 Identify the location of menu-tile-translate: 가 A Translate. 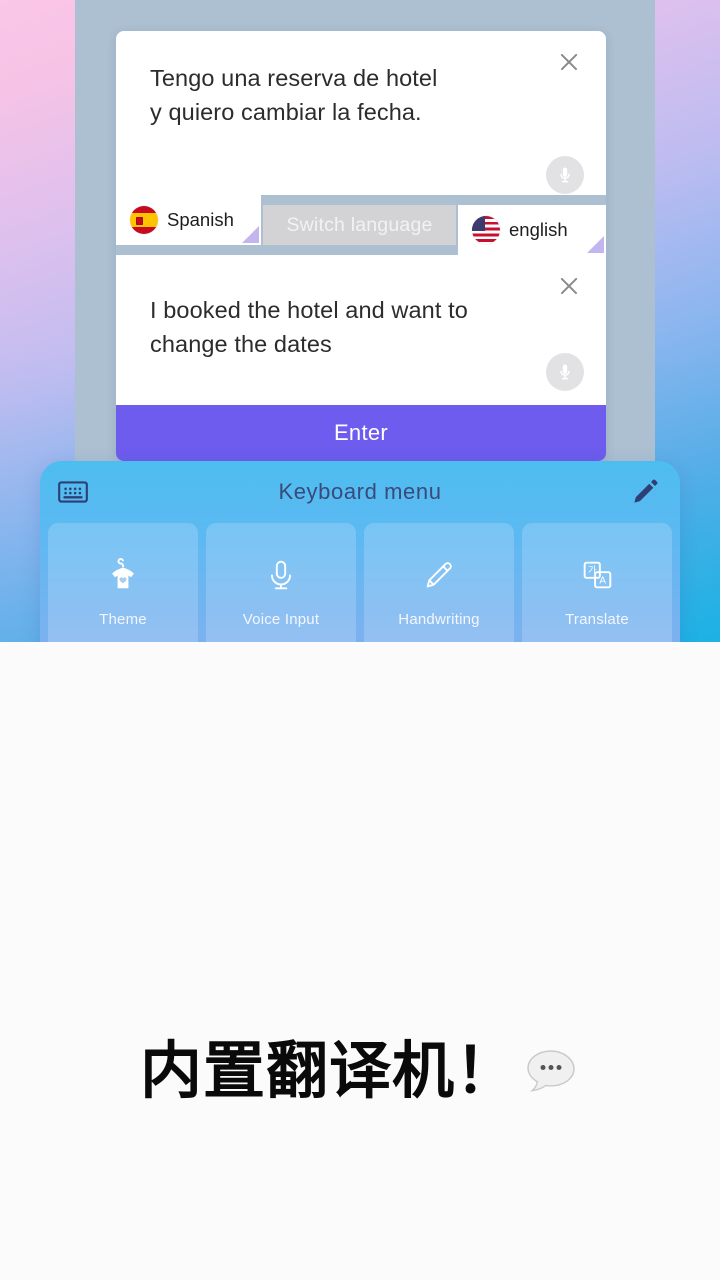
(597, 582).